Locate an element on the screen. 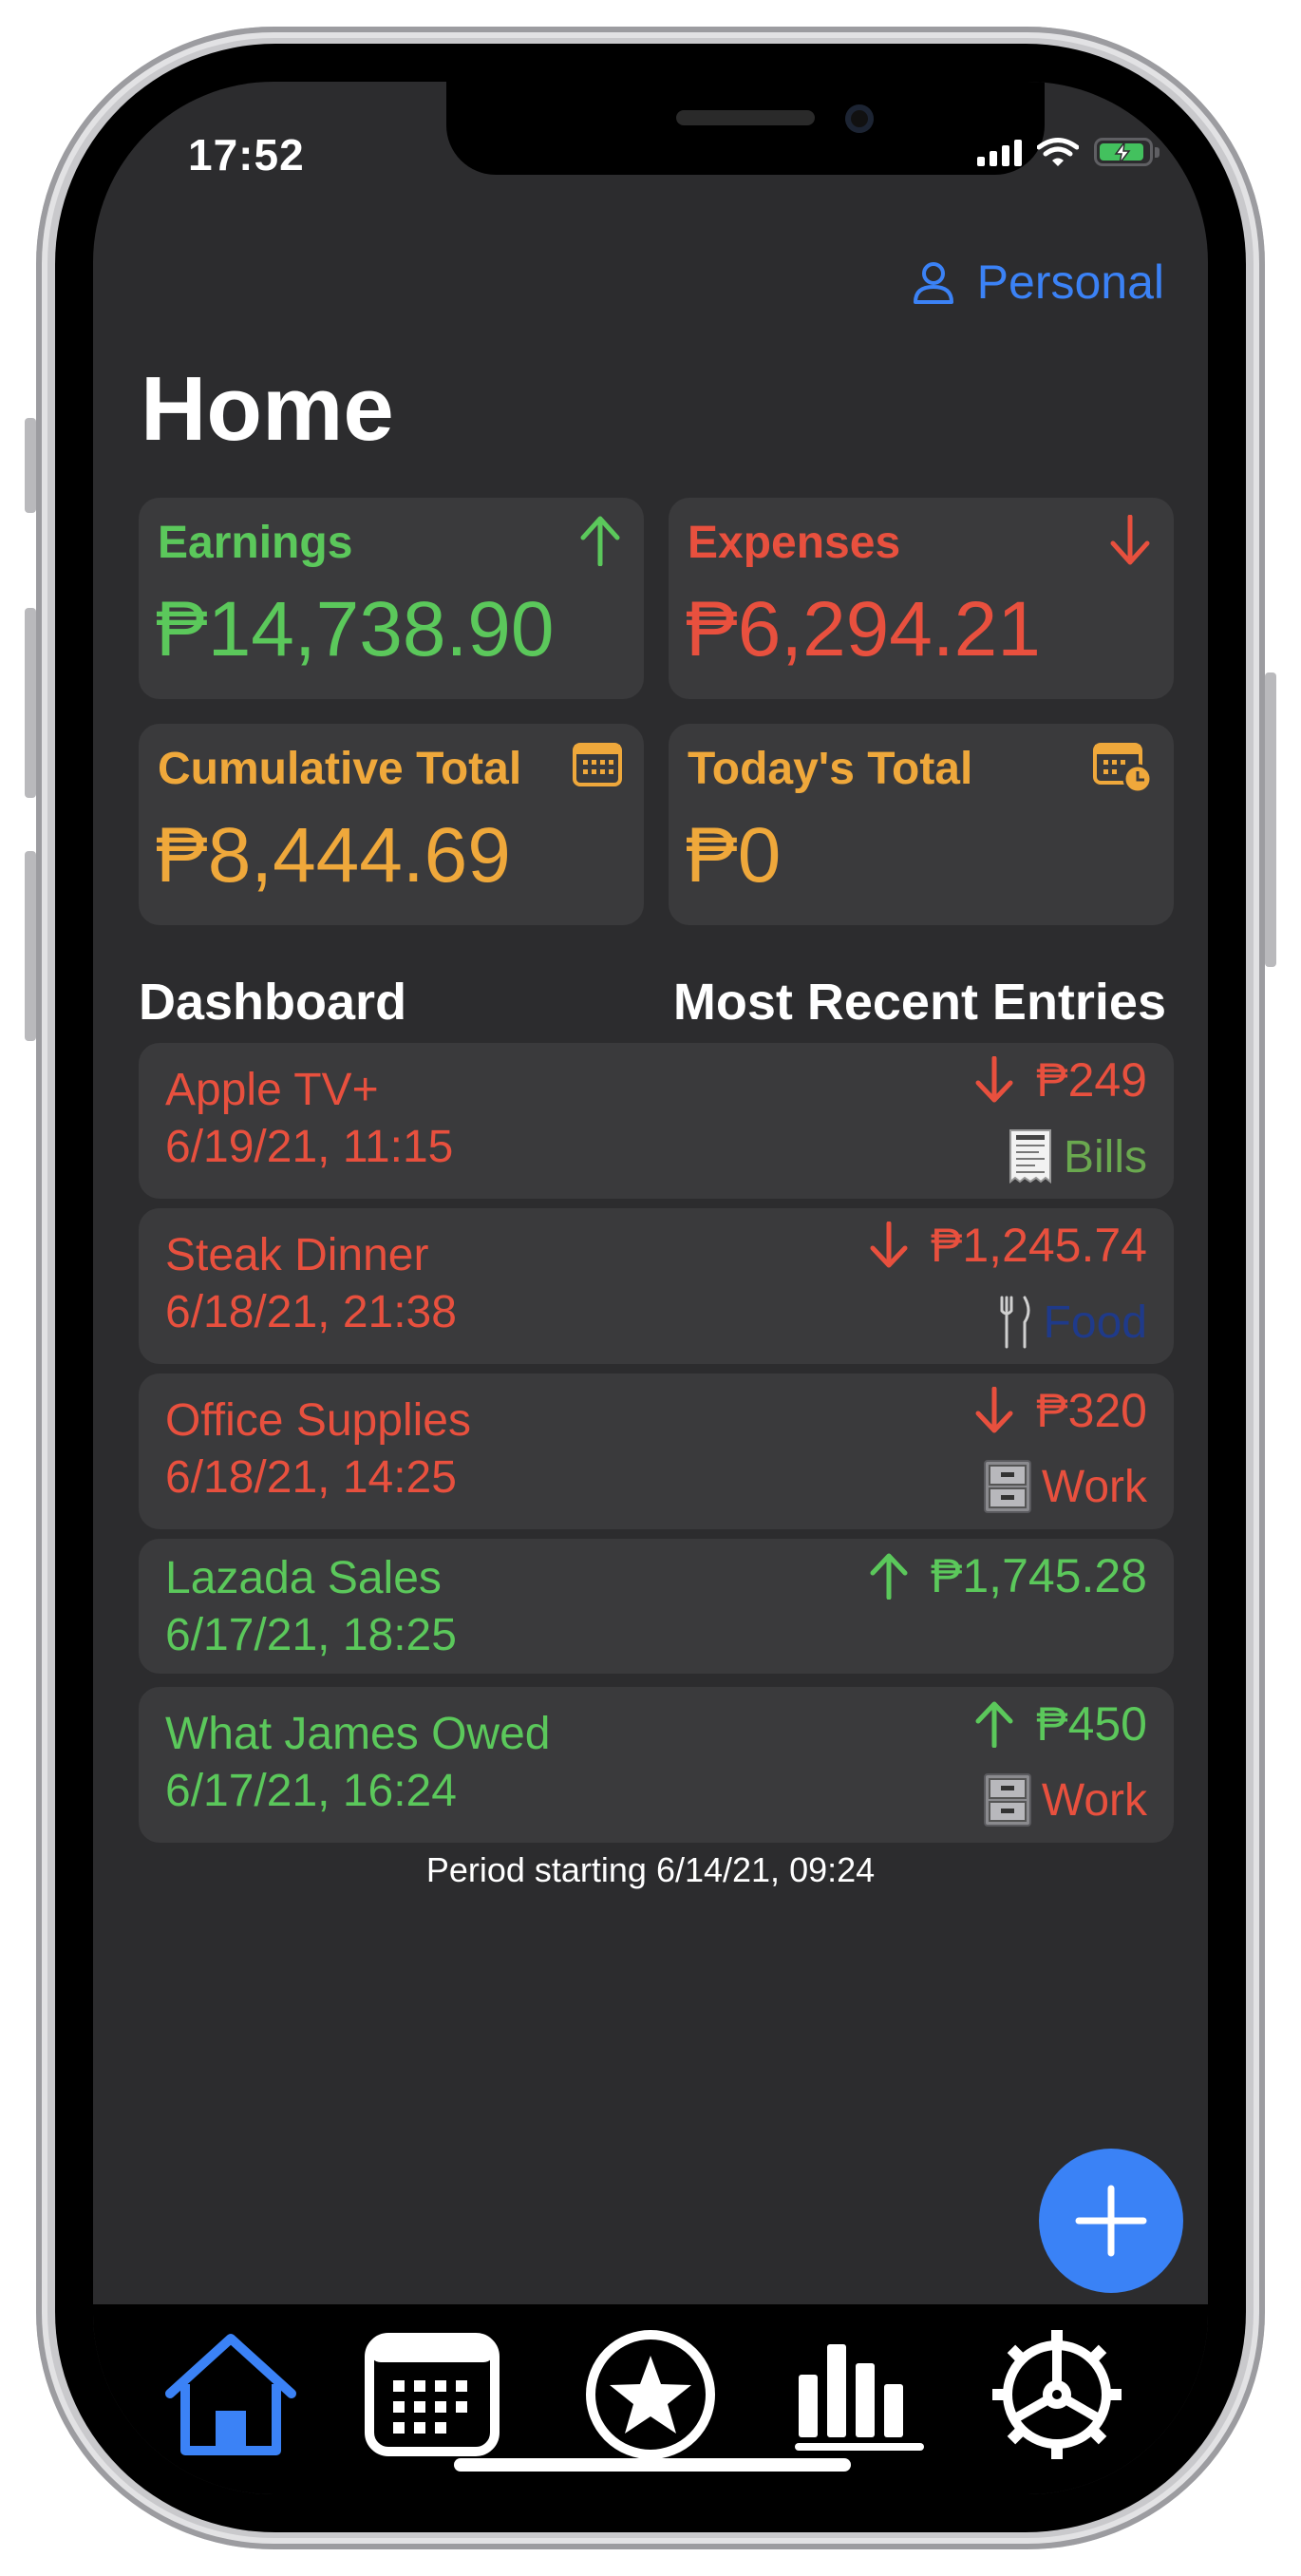 The width and height of the screenshot is (1301, 2576). expenses-card: Expenses ₱6,294.21 is located at coordinates (921, 598).